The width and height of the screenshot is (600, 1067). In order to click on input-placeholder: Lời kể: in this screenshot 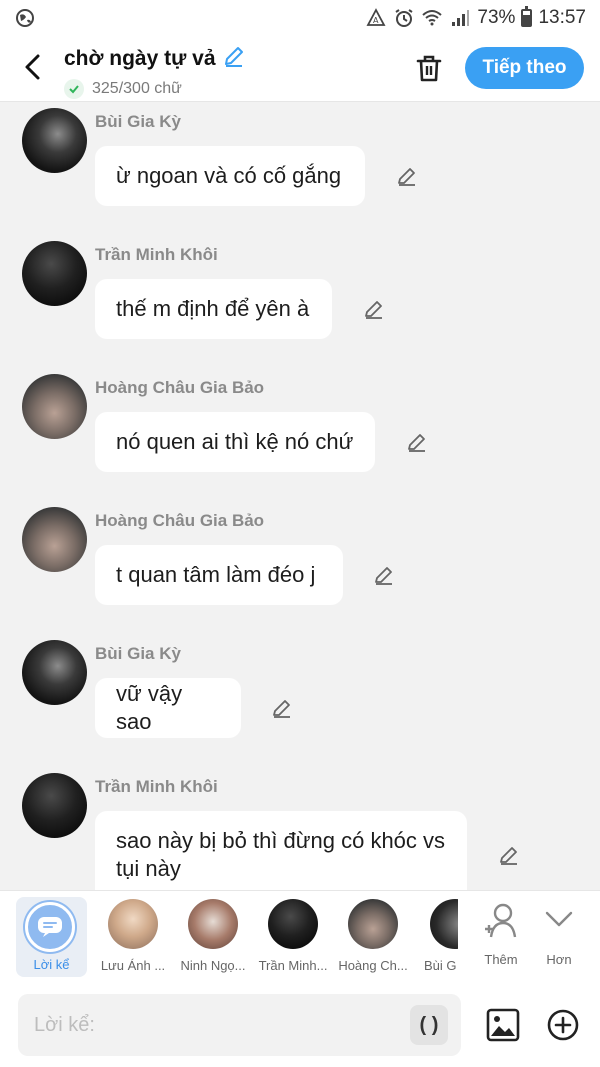, I will do `click(64, 1024)`.